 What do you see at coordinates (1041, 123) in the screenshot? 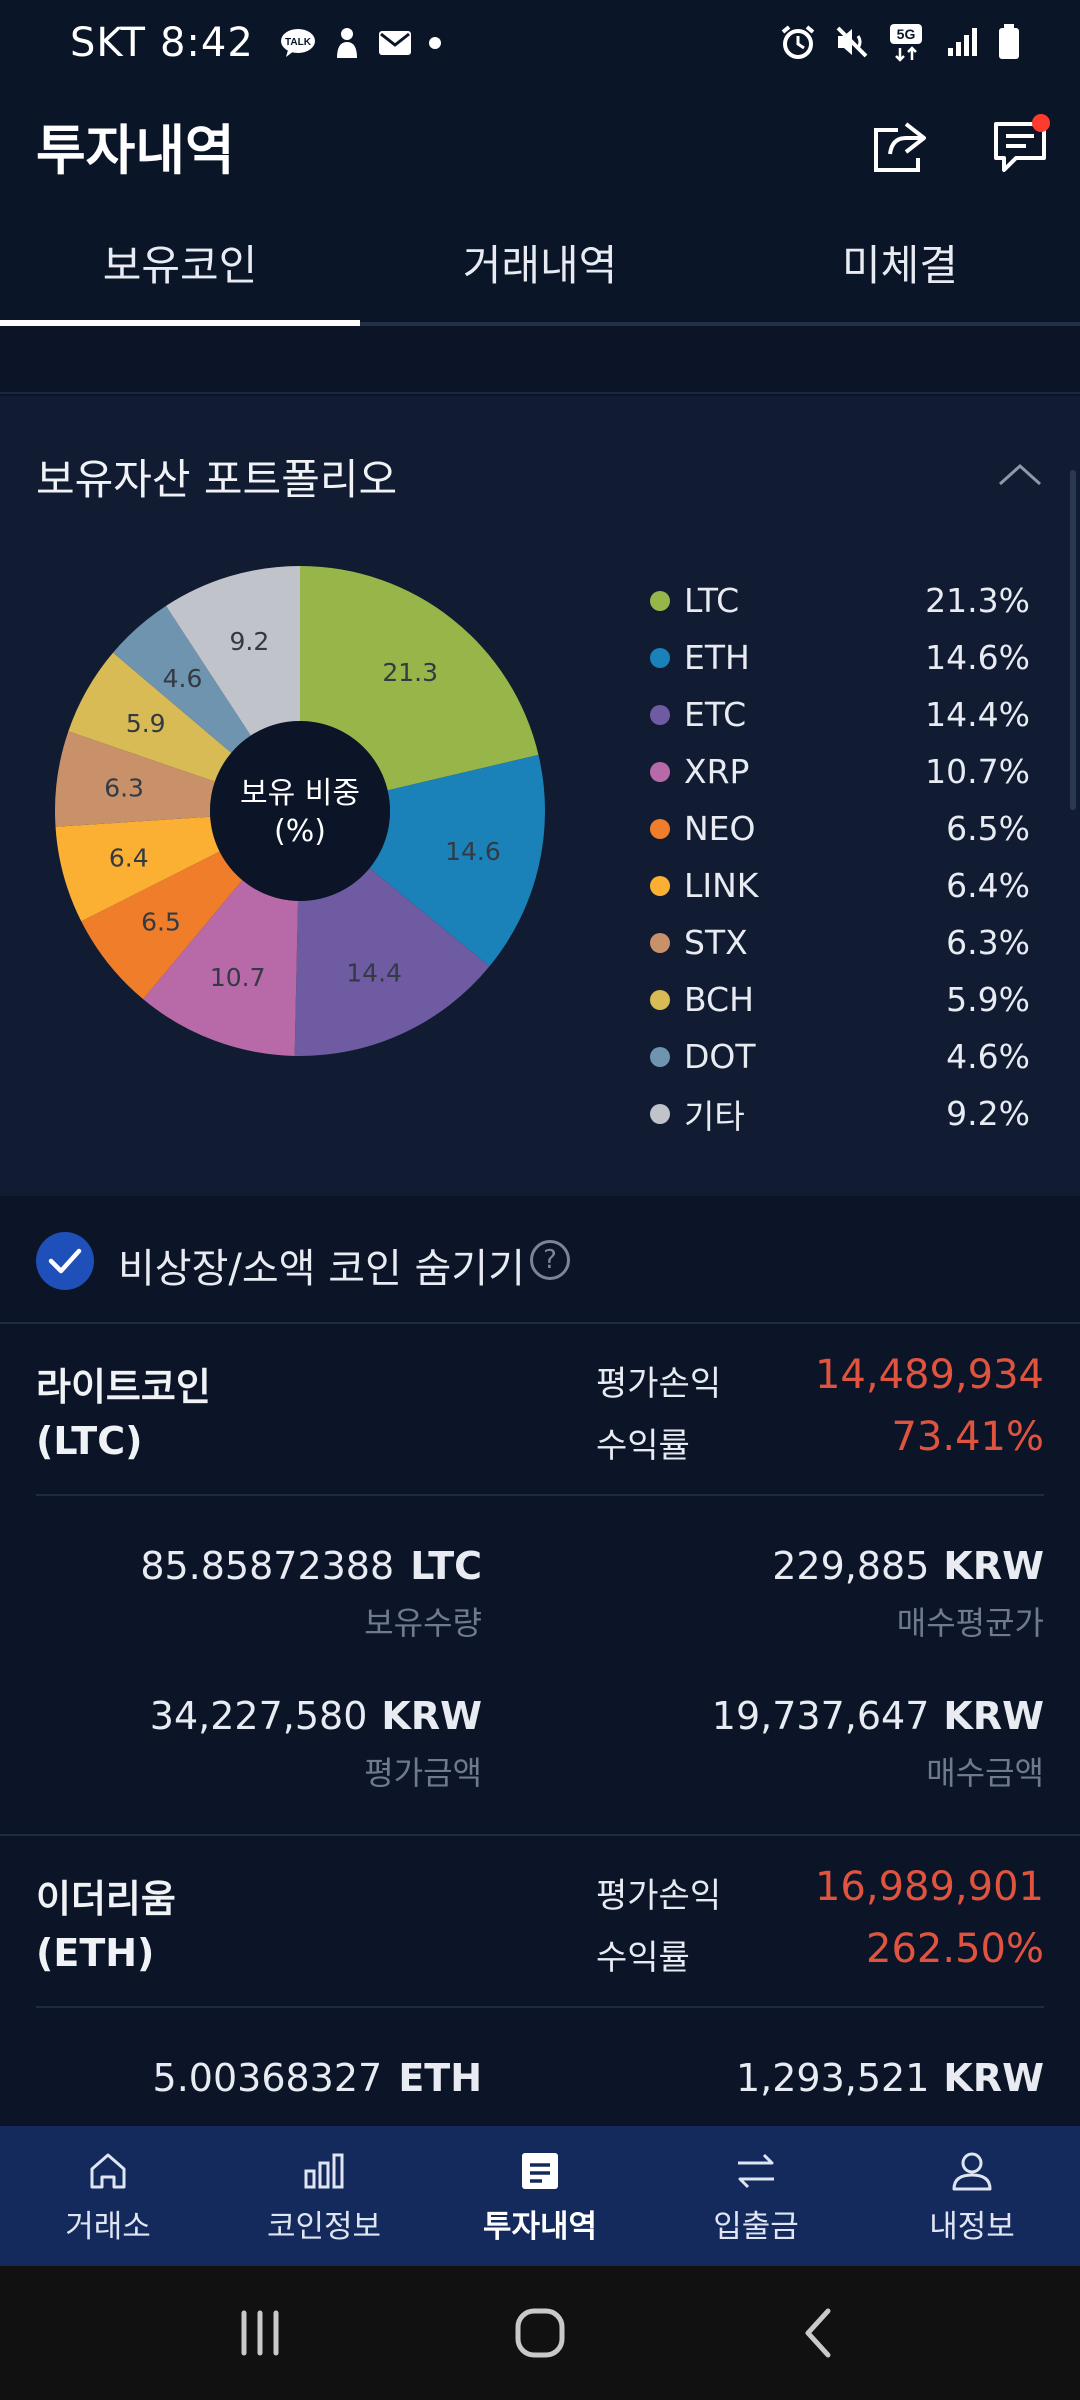
I see `notification-dot` at bounding box center [1041, 123].